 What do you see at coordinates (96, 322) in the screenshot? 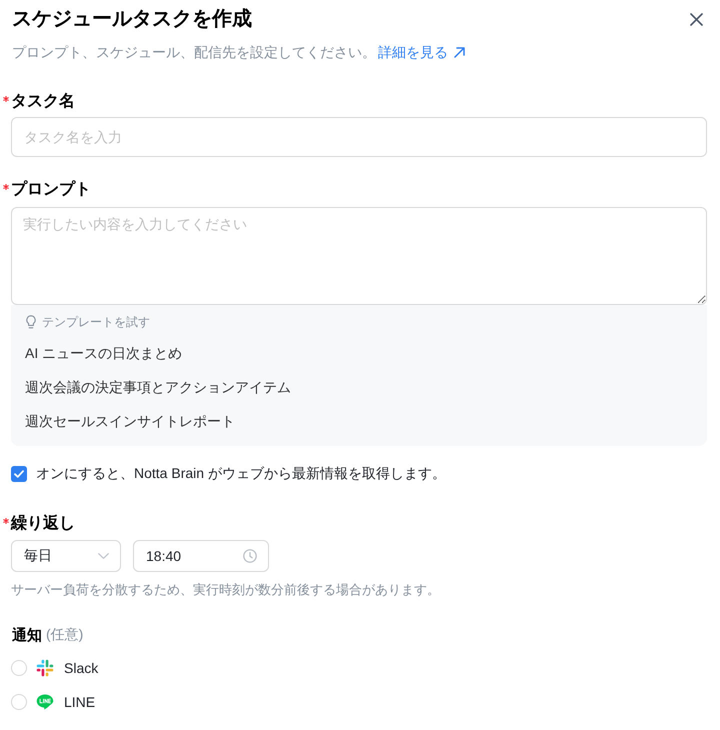
I see `template-heading: テンプレートを試す` at bounding box center [96, 322].